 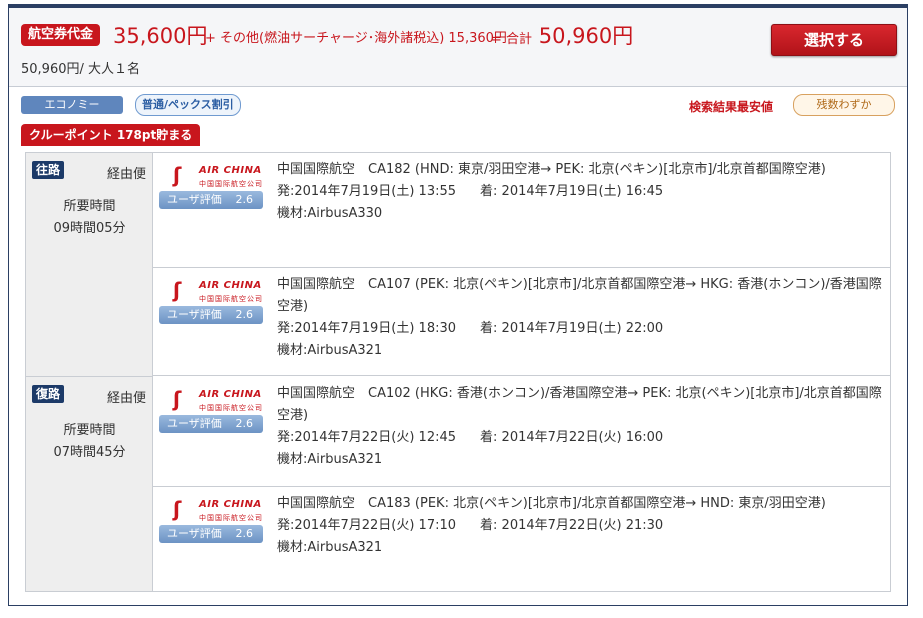 What do you see at coordinates (89, 430) in the screenshot?
I see `inbound-duration-label: 所要時間` at bounding box center [89, 430].